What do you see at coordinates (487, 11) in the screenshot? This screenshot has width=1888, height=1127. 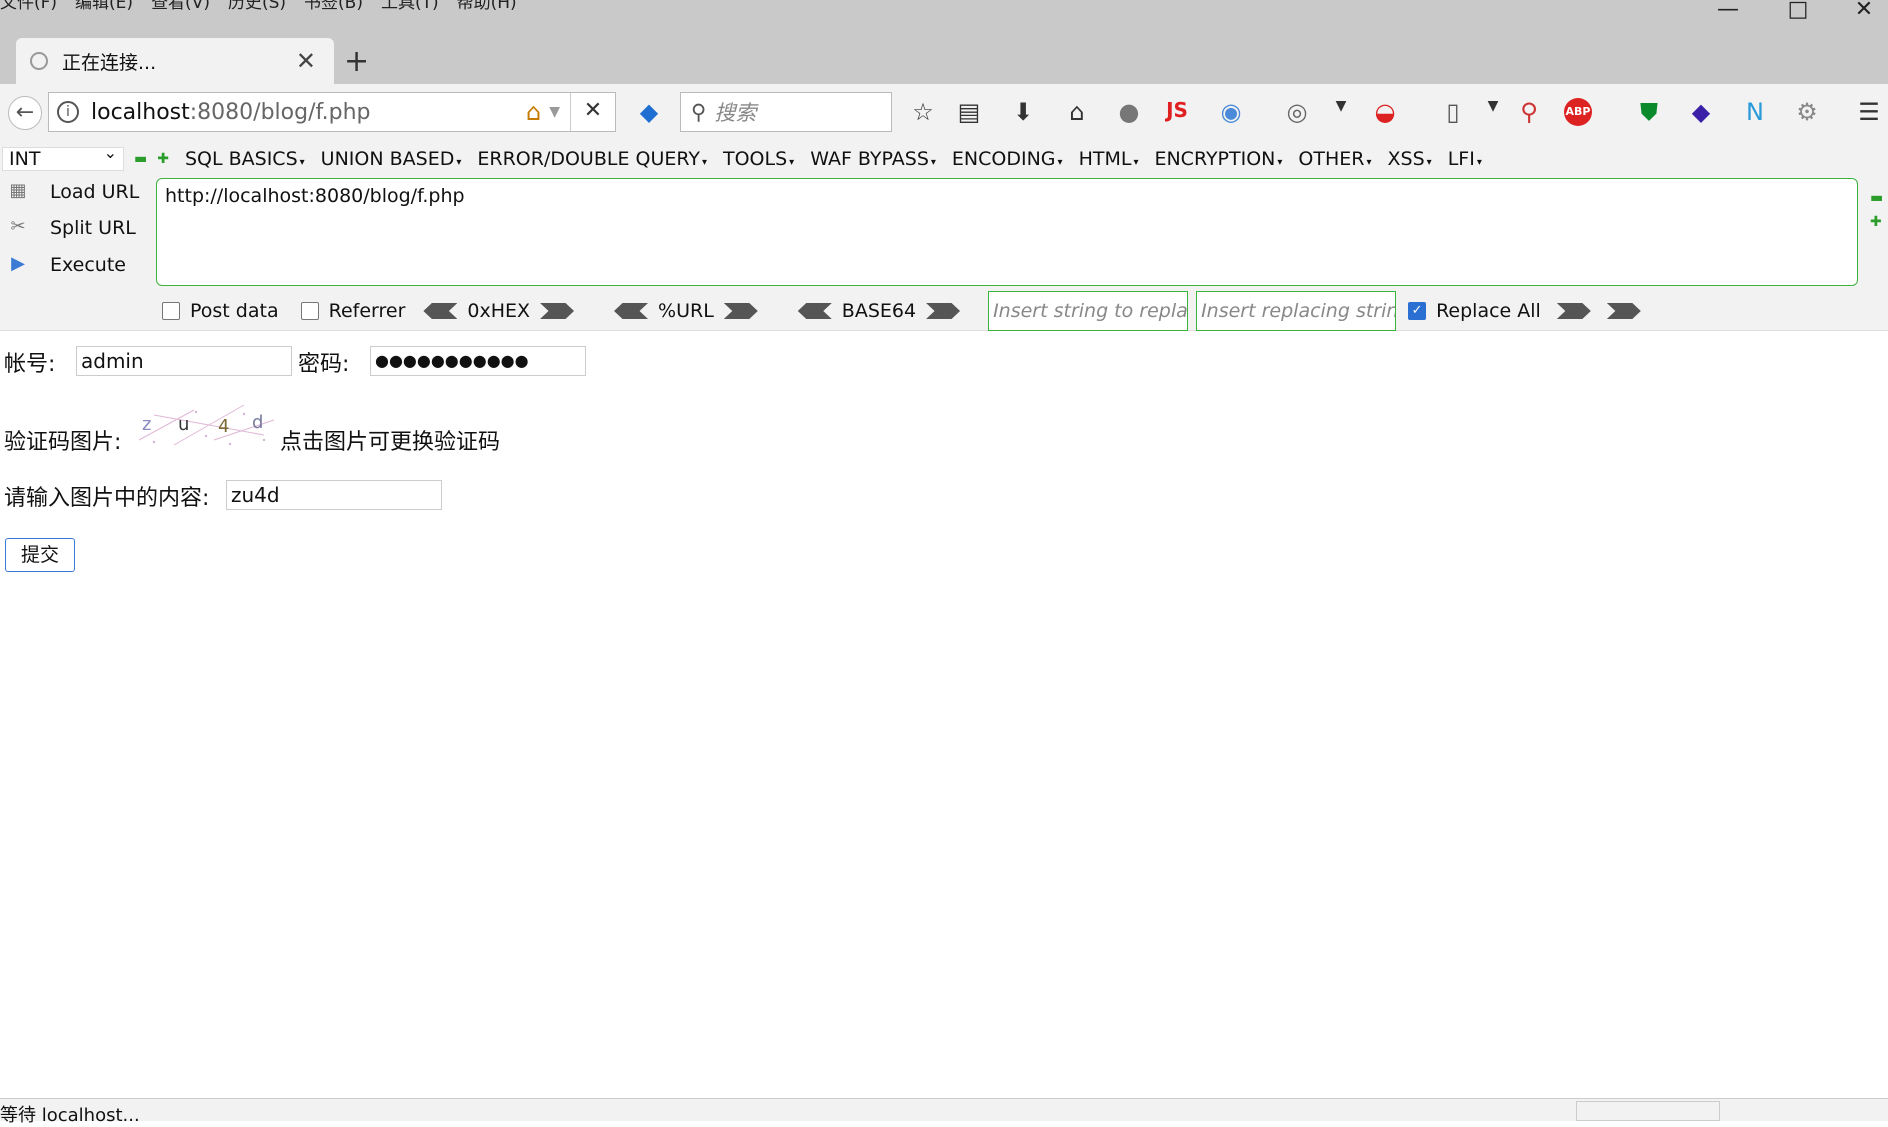 I see `menu-help: 帮助(H)` at bounding box center [487, 11].